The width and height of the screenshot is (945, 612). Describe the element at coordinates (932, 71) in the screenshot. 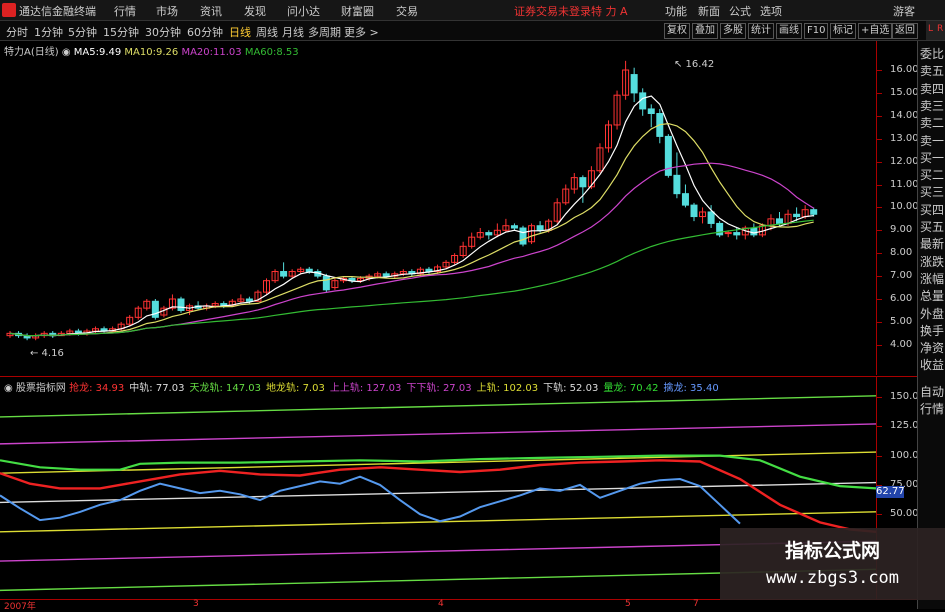

I see `side-panel-item: 卖五` at that location.